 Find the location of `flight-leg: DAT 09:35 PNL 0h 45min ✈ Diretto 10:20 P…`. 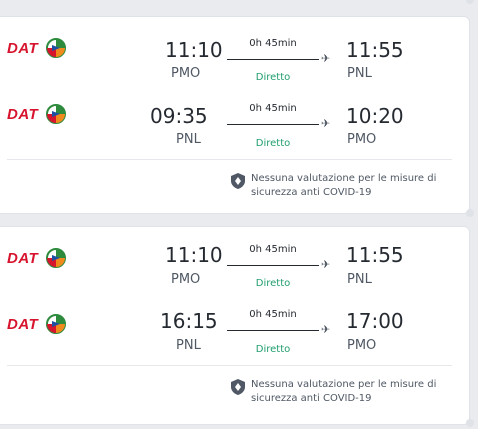

flight-leg: DAT 09:35 PNL 0h 45min ✈ Diretto 10:20 P… is located at coordinates (235, 125).